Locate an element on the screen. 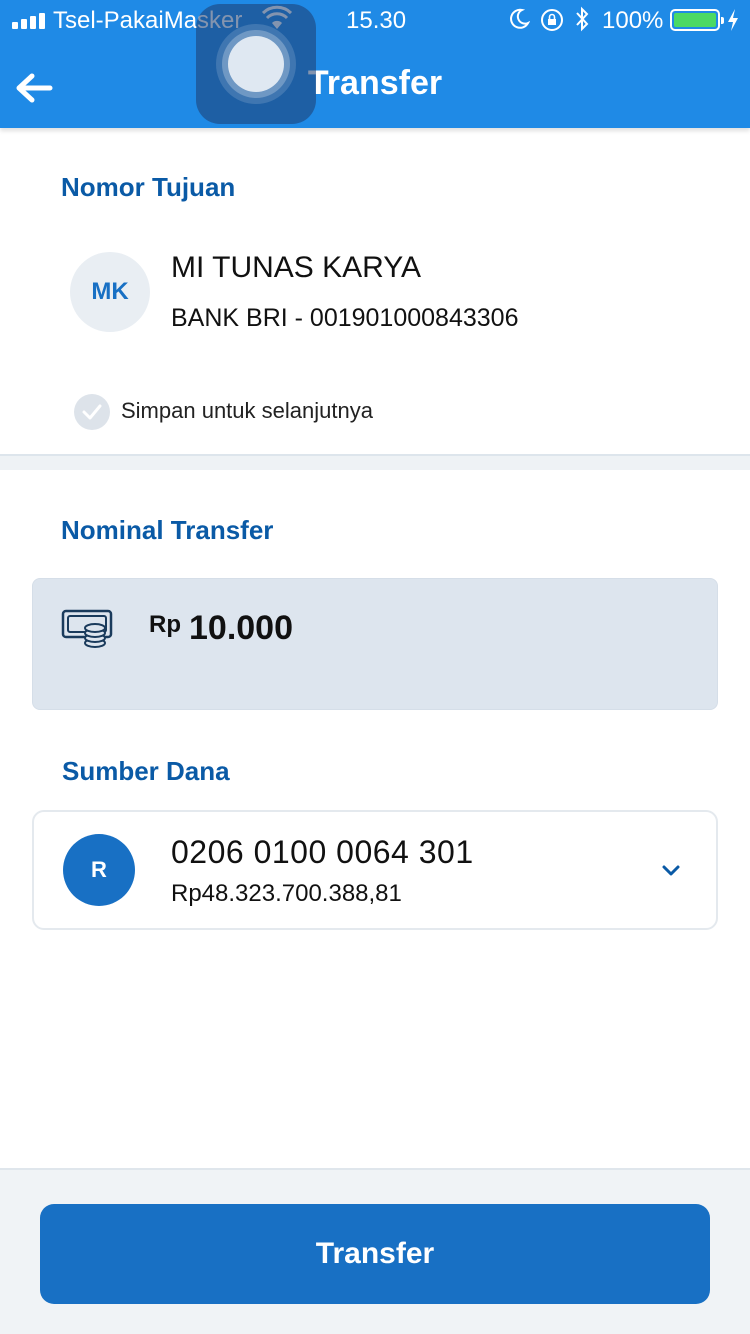 The image size is (750, 1334). clock: 15.30 is located at coordinates (376, 20).